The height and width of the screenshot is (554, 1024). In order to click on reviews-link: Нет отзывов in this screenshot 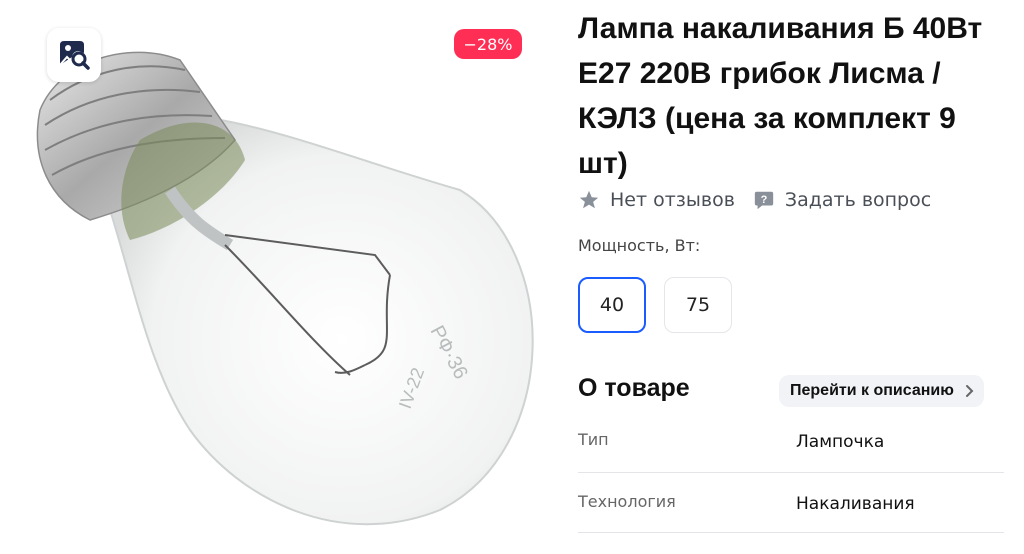, I will do `click(656, 200)`.